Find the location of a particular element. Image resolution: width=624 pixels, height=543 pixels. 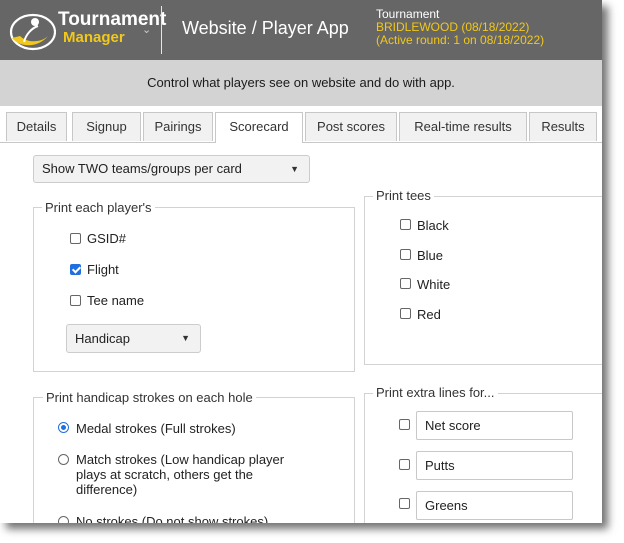

medal-strokes-radio is located at coordinates (63, 427).